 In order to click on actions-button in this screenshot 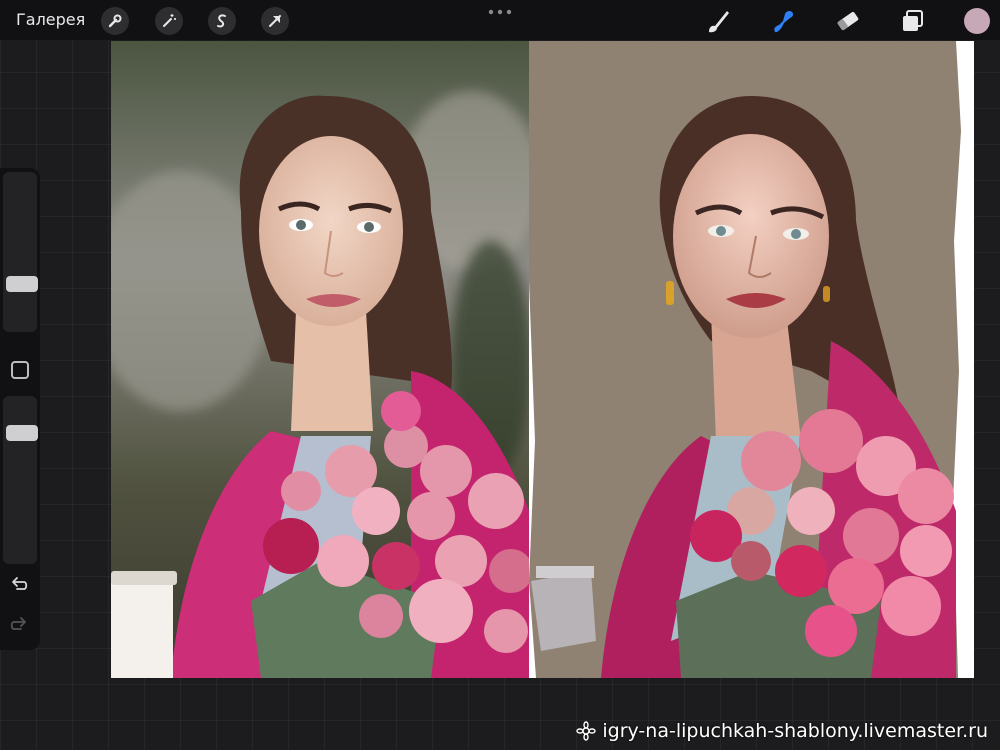, I will do `click(115, 21)`.